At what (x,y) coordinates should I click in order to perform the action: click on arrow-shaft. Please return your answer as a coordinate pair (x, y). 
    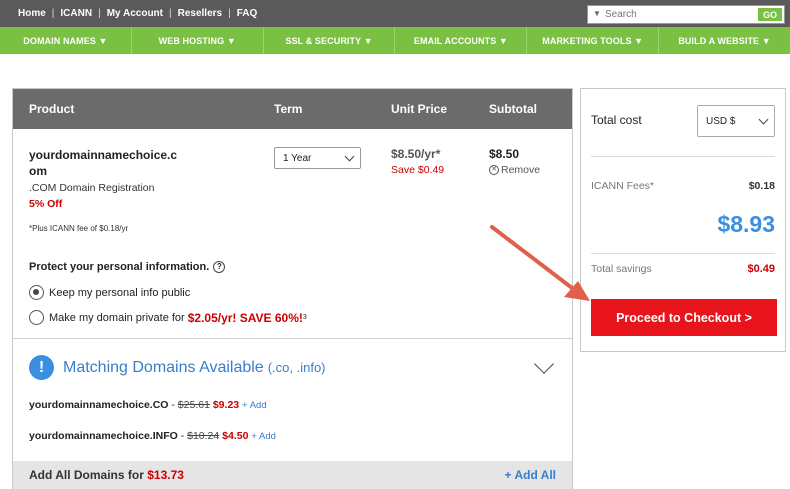
    Looking at the image, I should click on (534, 259).